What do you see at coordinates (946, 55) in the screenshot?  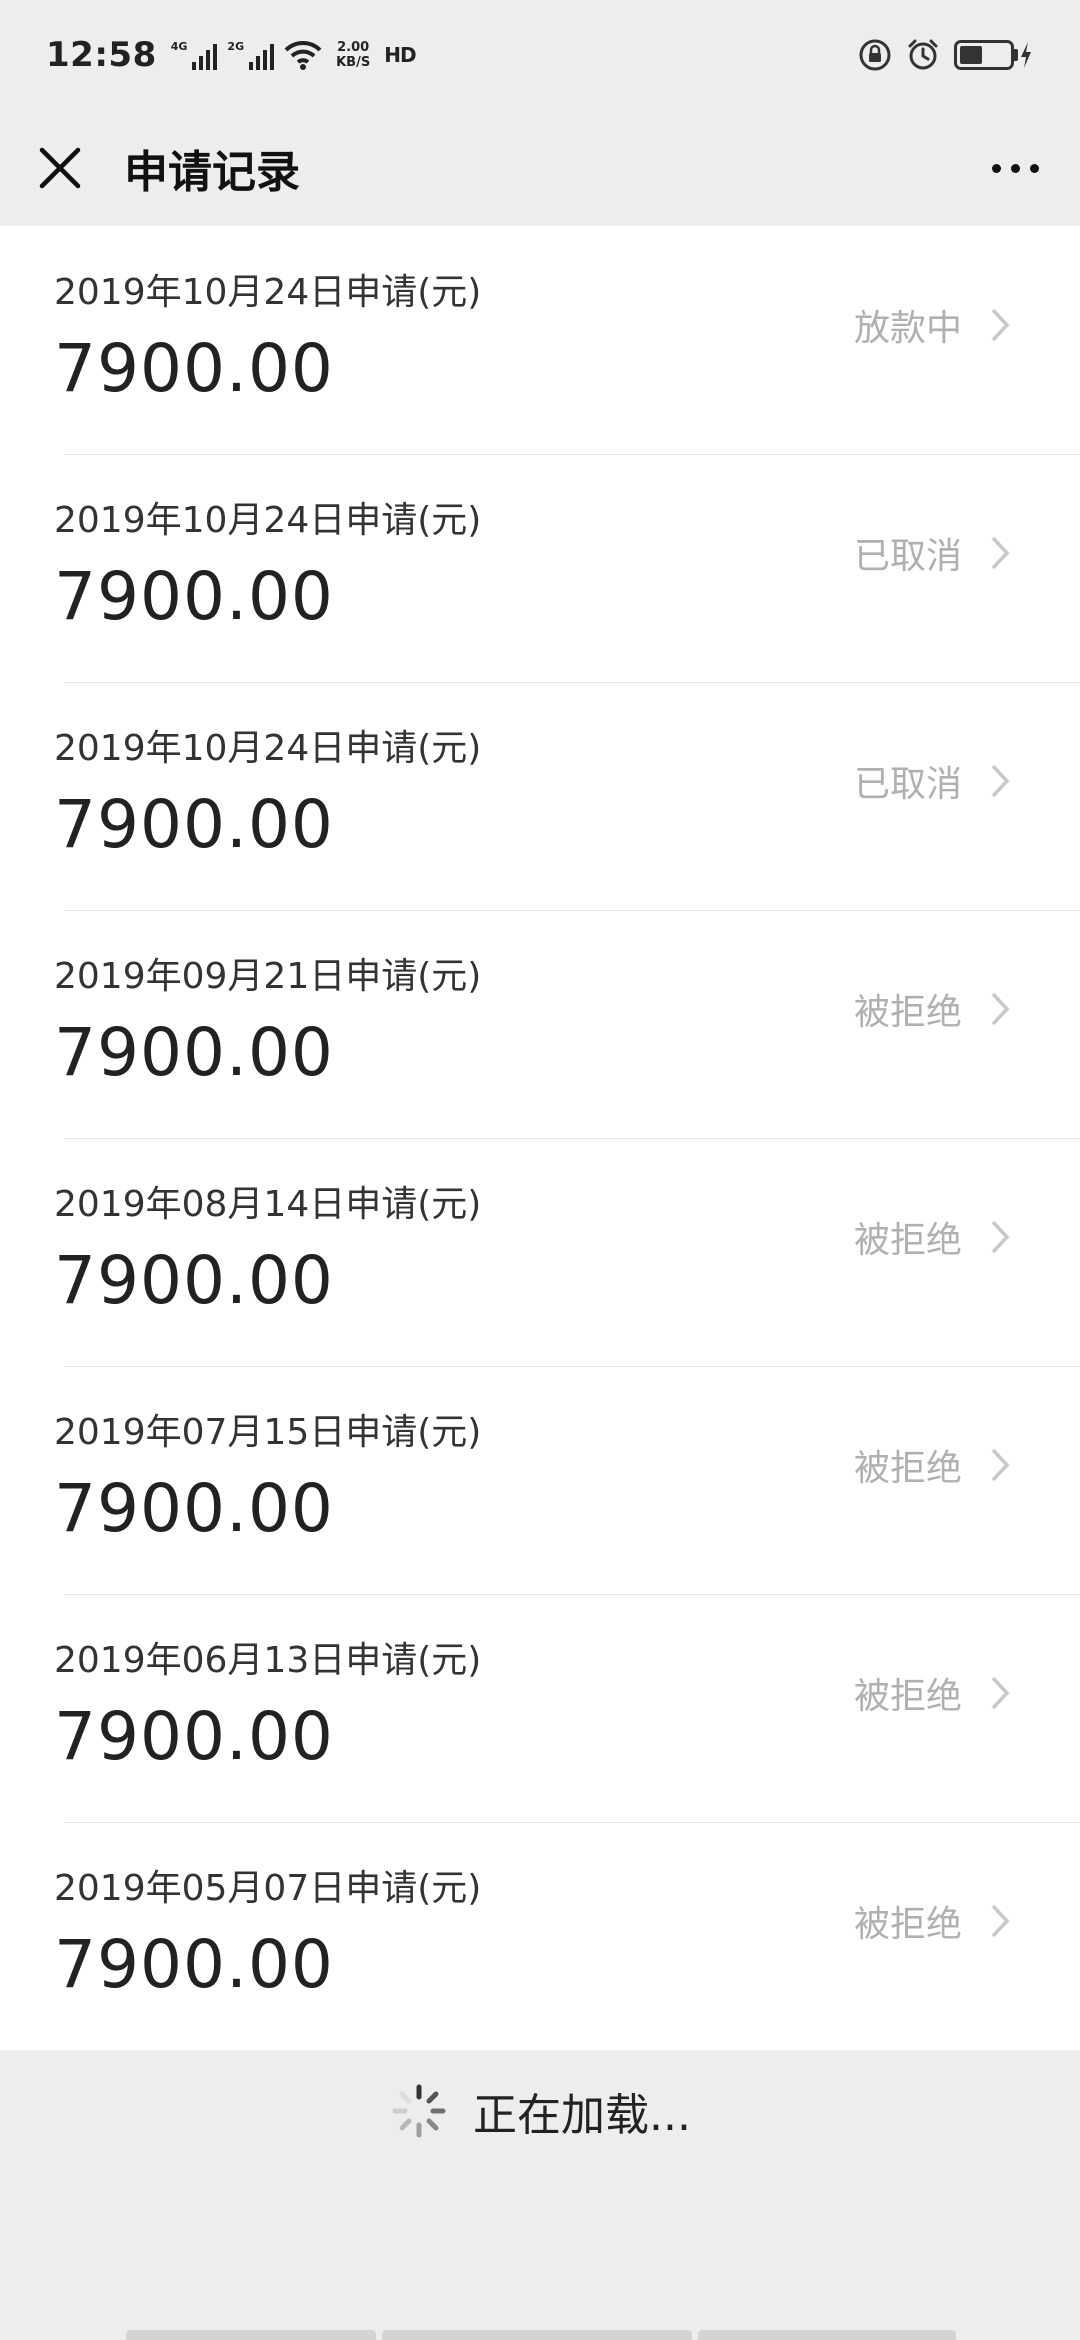 I see `status-right-icons` at bounding box center [946, 55].